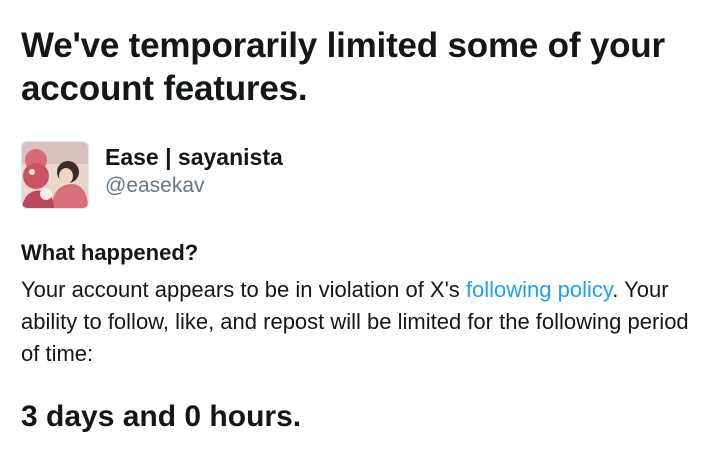 This screenshot has height=466, width=720. What do you see at coordinates (321, 175) in the screenshot?
I see `account-card: Ease | sayanista @easekav` at bounding box center [321, 175].